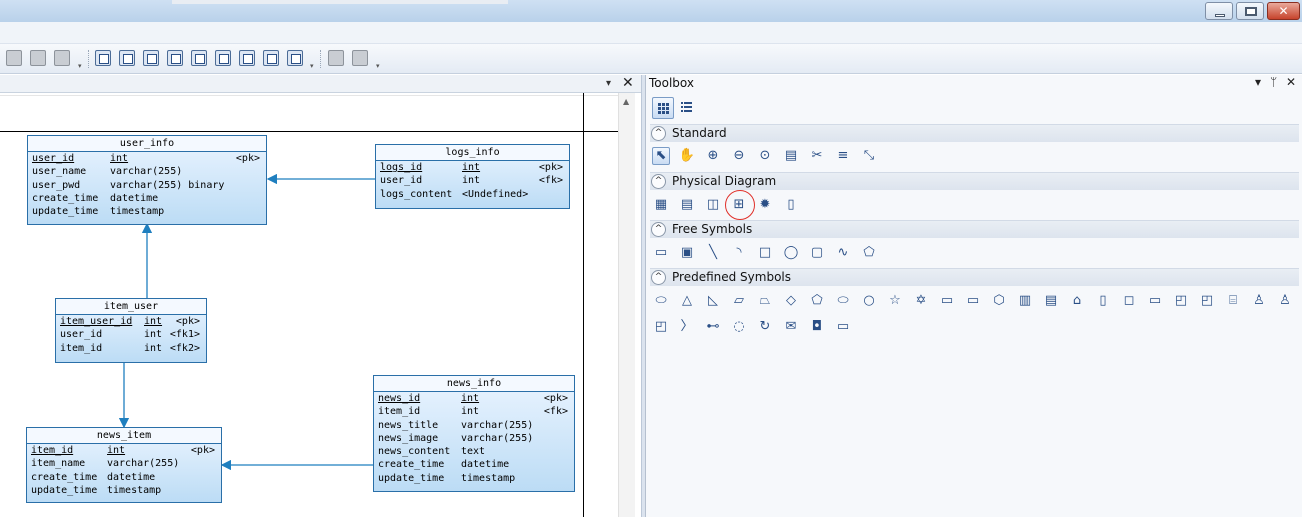 The height and width of the screenshot is (517, 1302). Describe the element at coordinates (1219, 11) in the screenshot. I see `minimize-button` at that location.